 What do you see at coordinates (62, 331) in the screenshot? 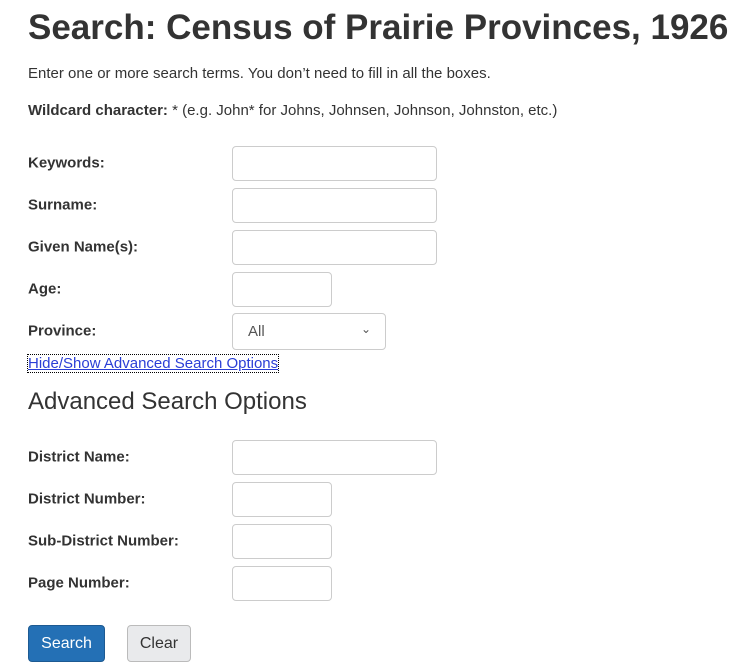
I see `province-label: Province:` at bounding box center [62, 331].